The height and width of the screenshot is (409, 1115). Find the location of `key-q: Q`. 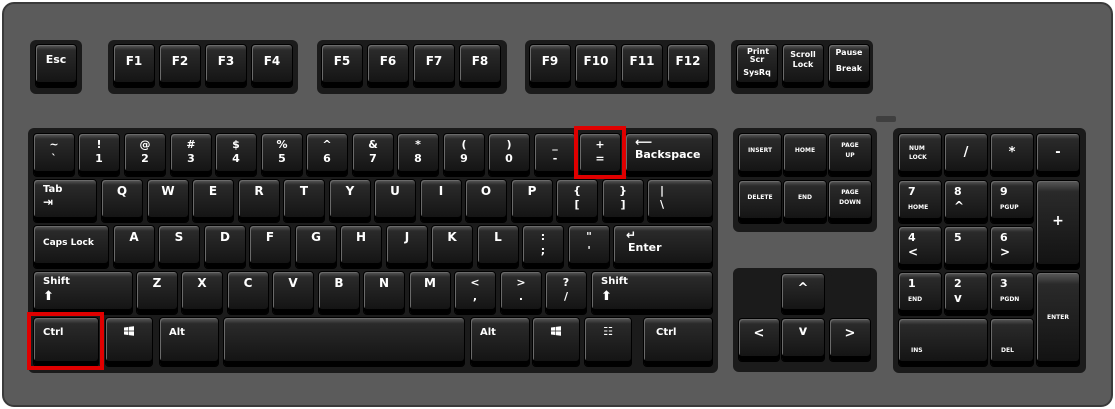

key-q: Q is located at coordinates (122, 201).